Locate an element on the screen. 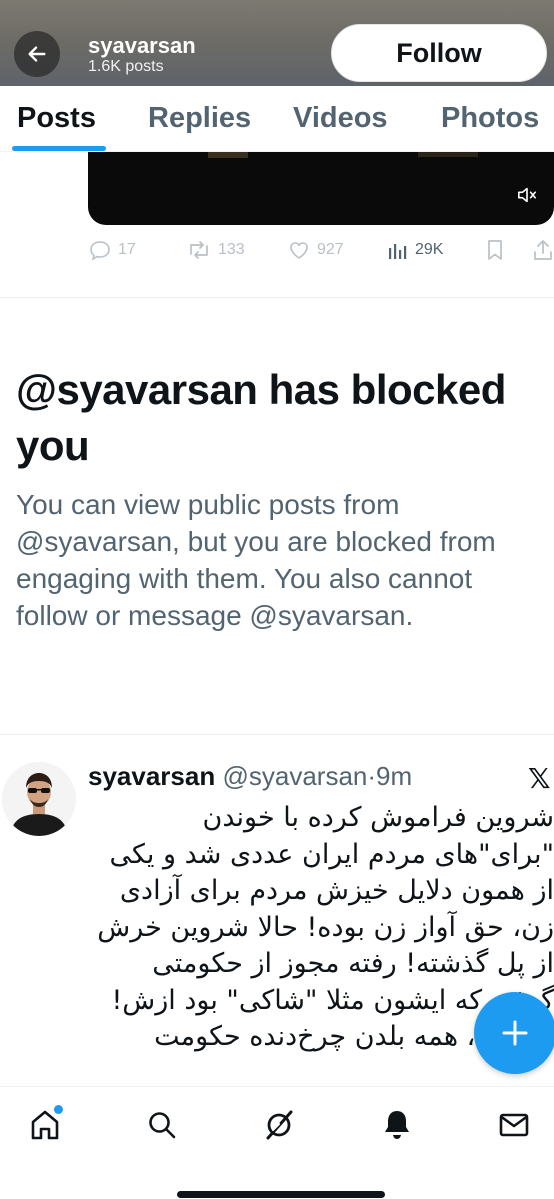  back-button is located at coordinates (37, 54).